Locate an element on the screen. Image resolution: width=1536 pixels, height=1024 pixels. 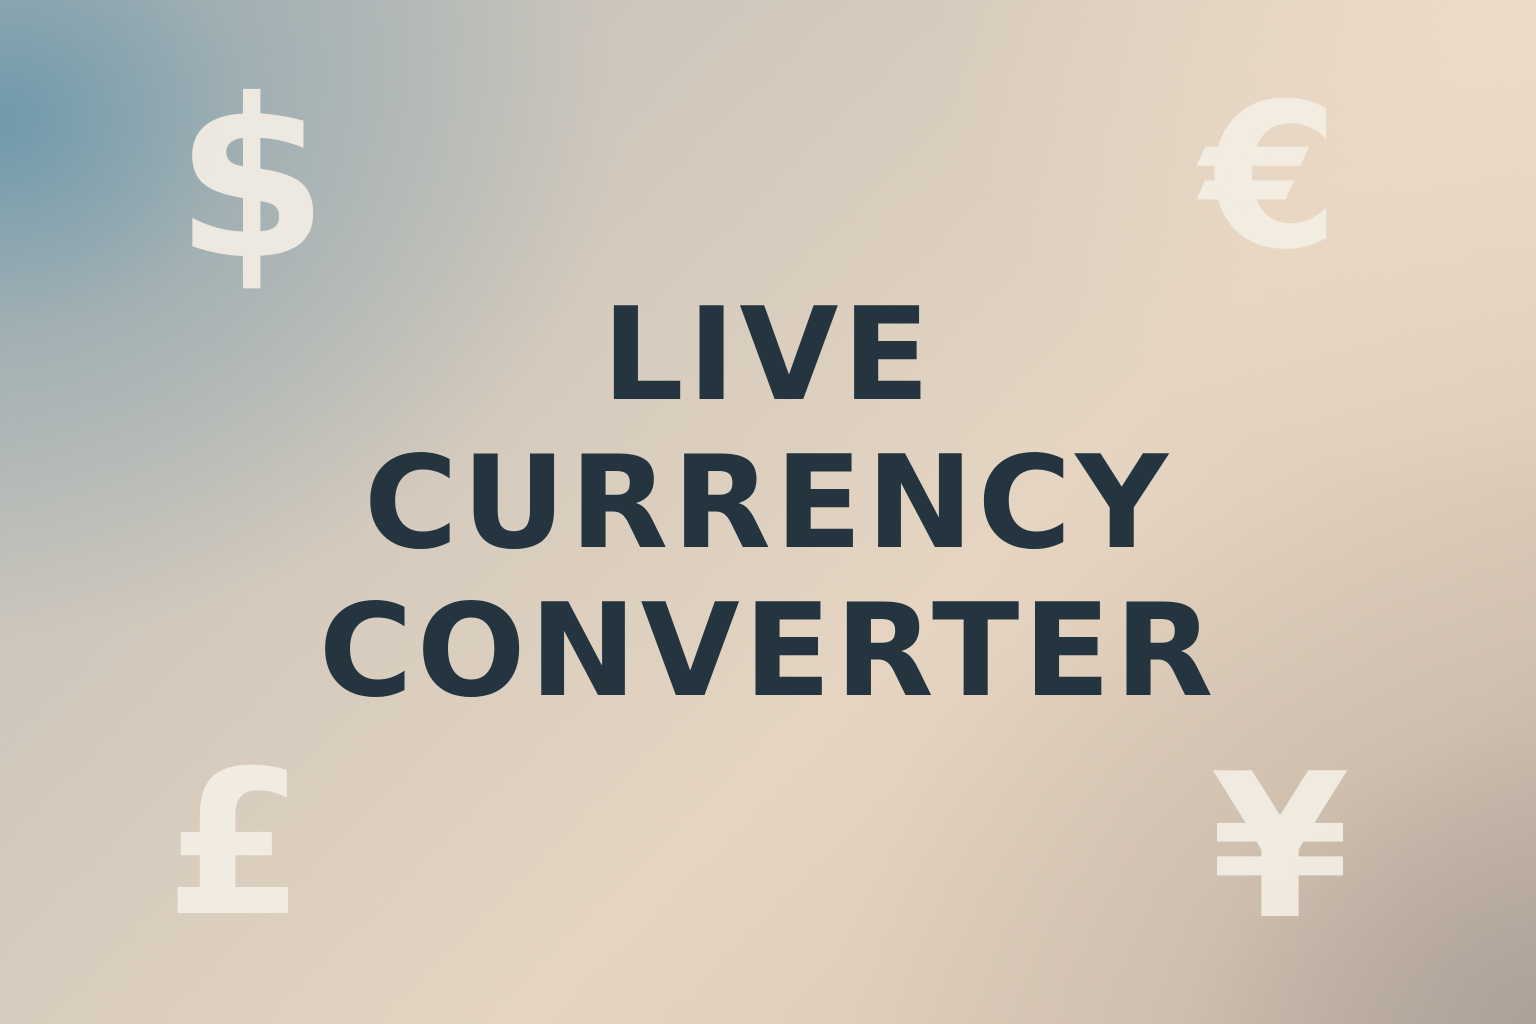
title-line-converter: CONVERTER is located at coordinates (768, 651).